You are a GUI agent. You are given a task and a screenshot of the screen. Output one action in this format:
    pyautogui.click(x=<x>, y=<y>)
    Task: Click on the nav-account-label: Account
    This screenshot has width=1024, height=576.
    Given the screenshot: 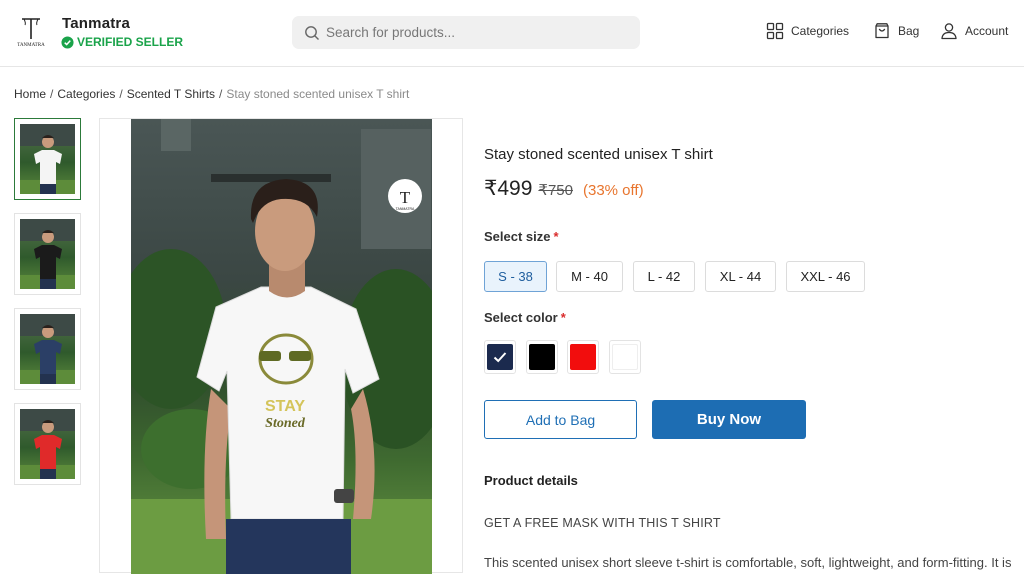 What is the action you would take?
    pyautogui.click(x=987, y=31)
    